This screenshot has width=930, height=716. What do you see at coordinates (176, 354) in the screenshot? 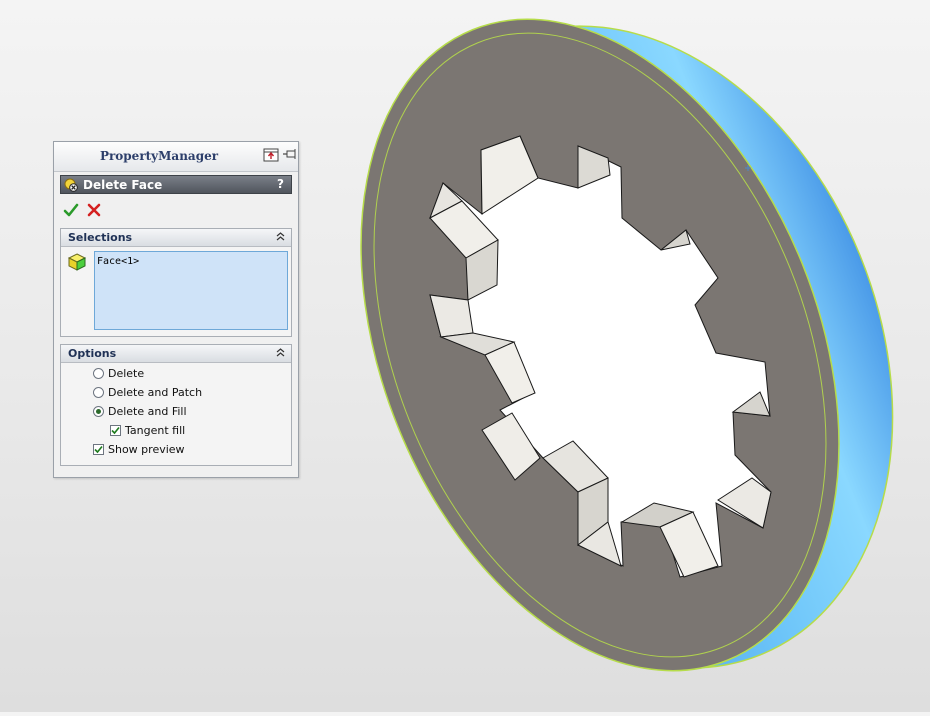
I see `options-header: Options` at bounding box center [176, 354].